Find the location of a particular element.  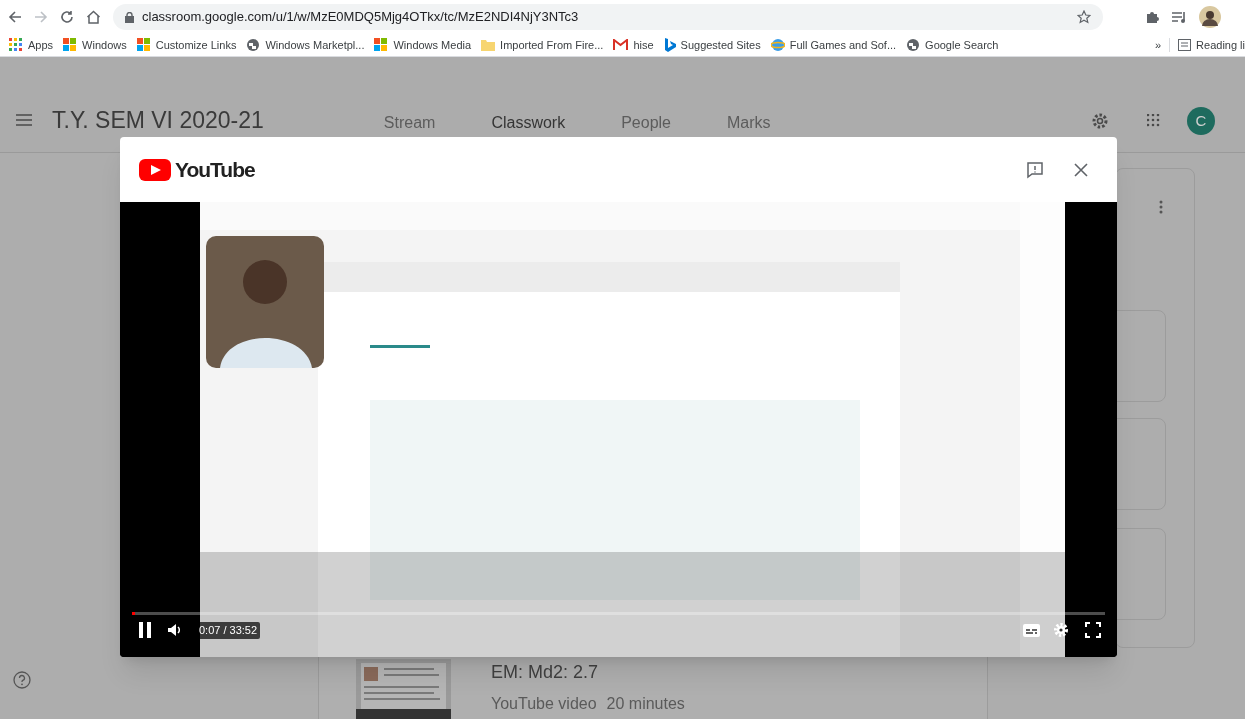

mail-icon is located at coordinates (621, 45).